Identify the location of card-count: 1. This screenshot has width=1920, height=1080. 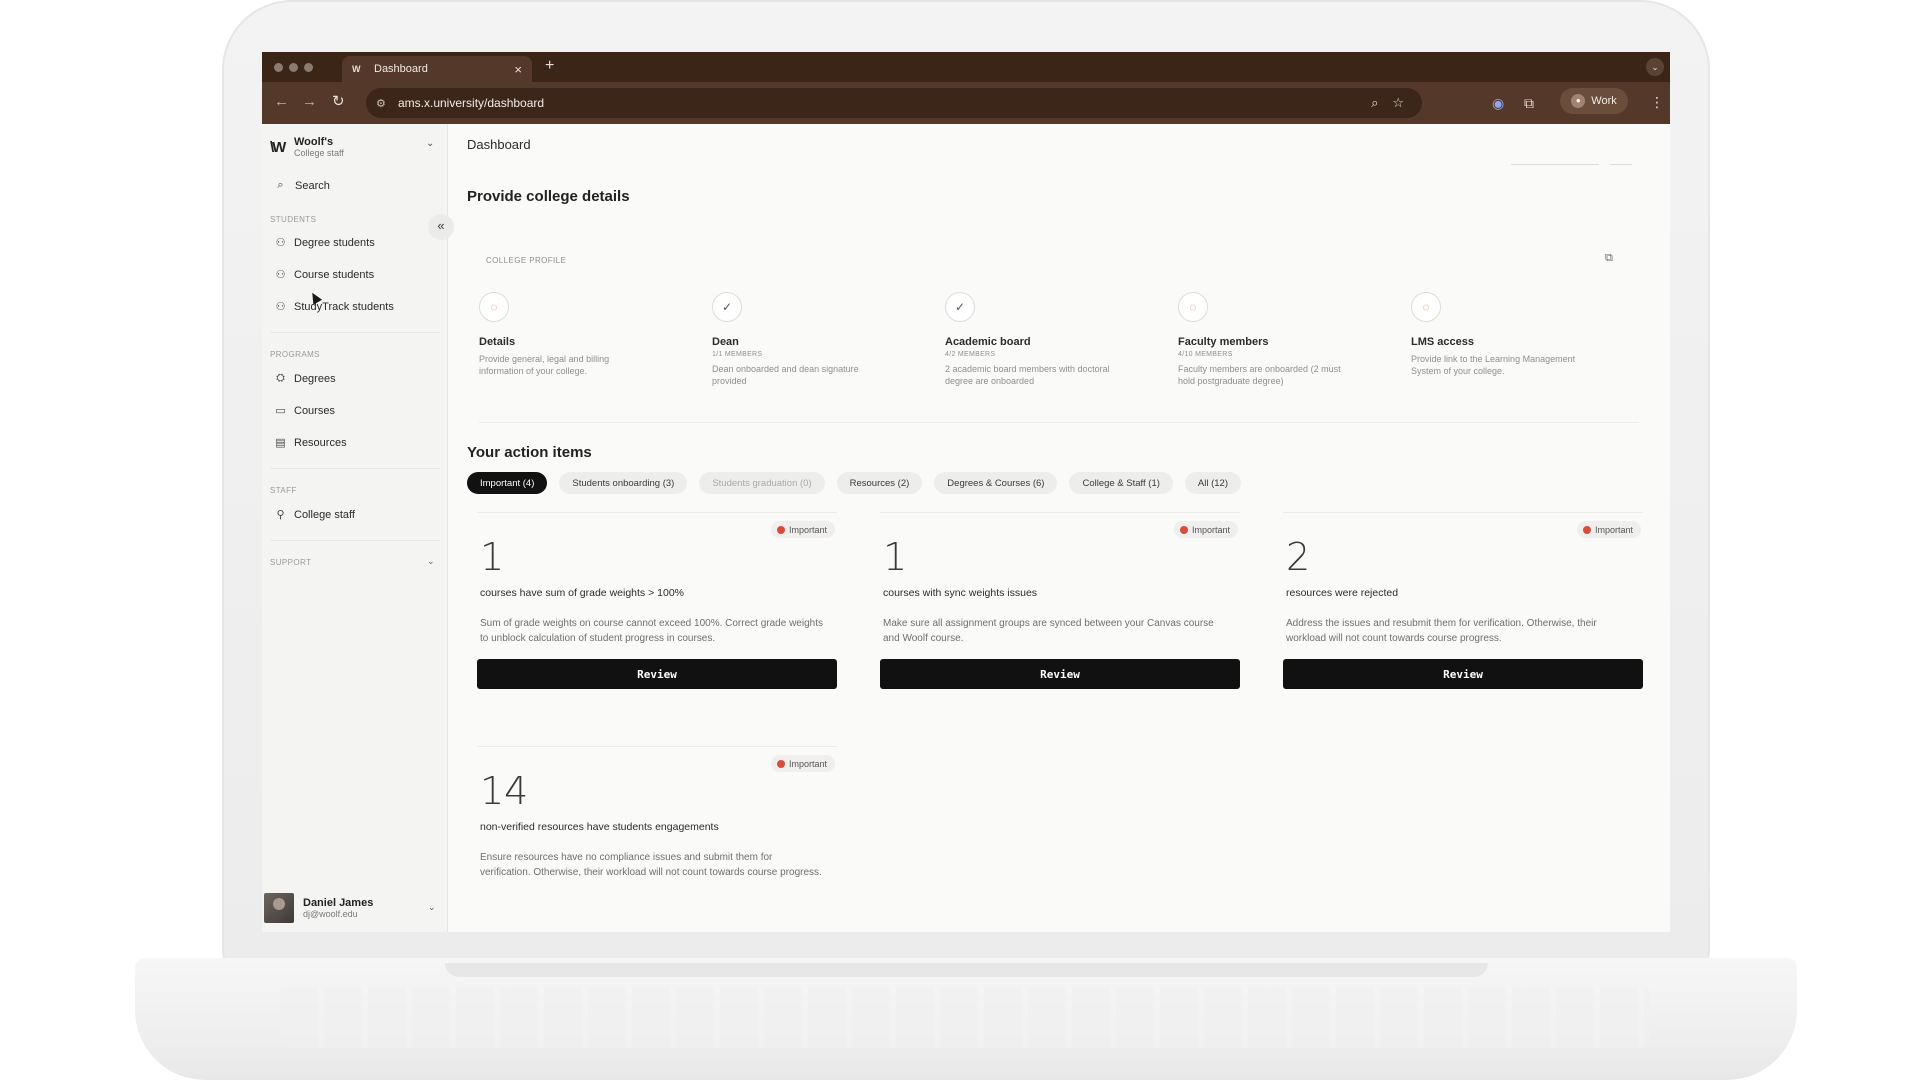
(492, 557).